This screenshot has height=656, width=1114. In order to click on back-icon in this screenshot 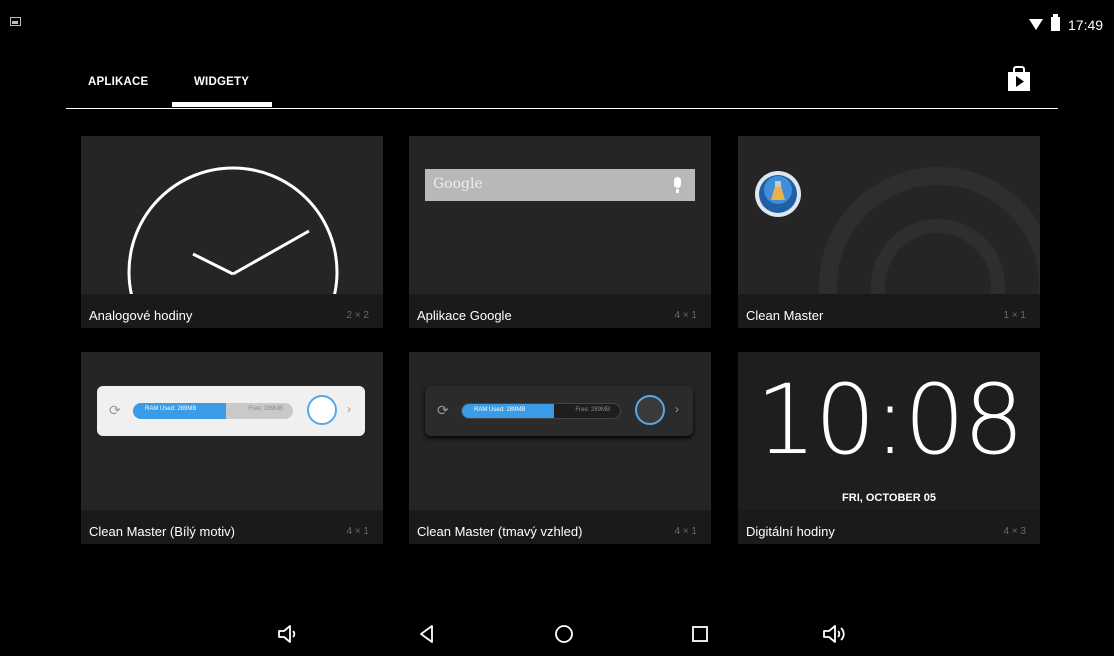, I will do `click(428, 634)`.